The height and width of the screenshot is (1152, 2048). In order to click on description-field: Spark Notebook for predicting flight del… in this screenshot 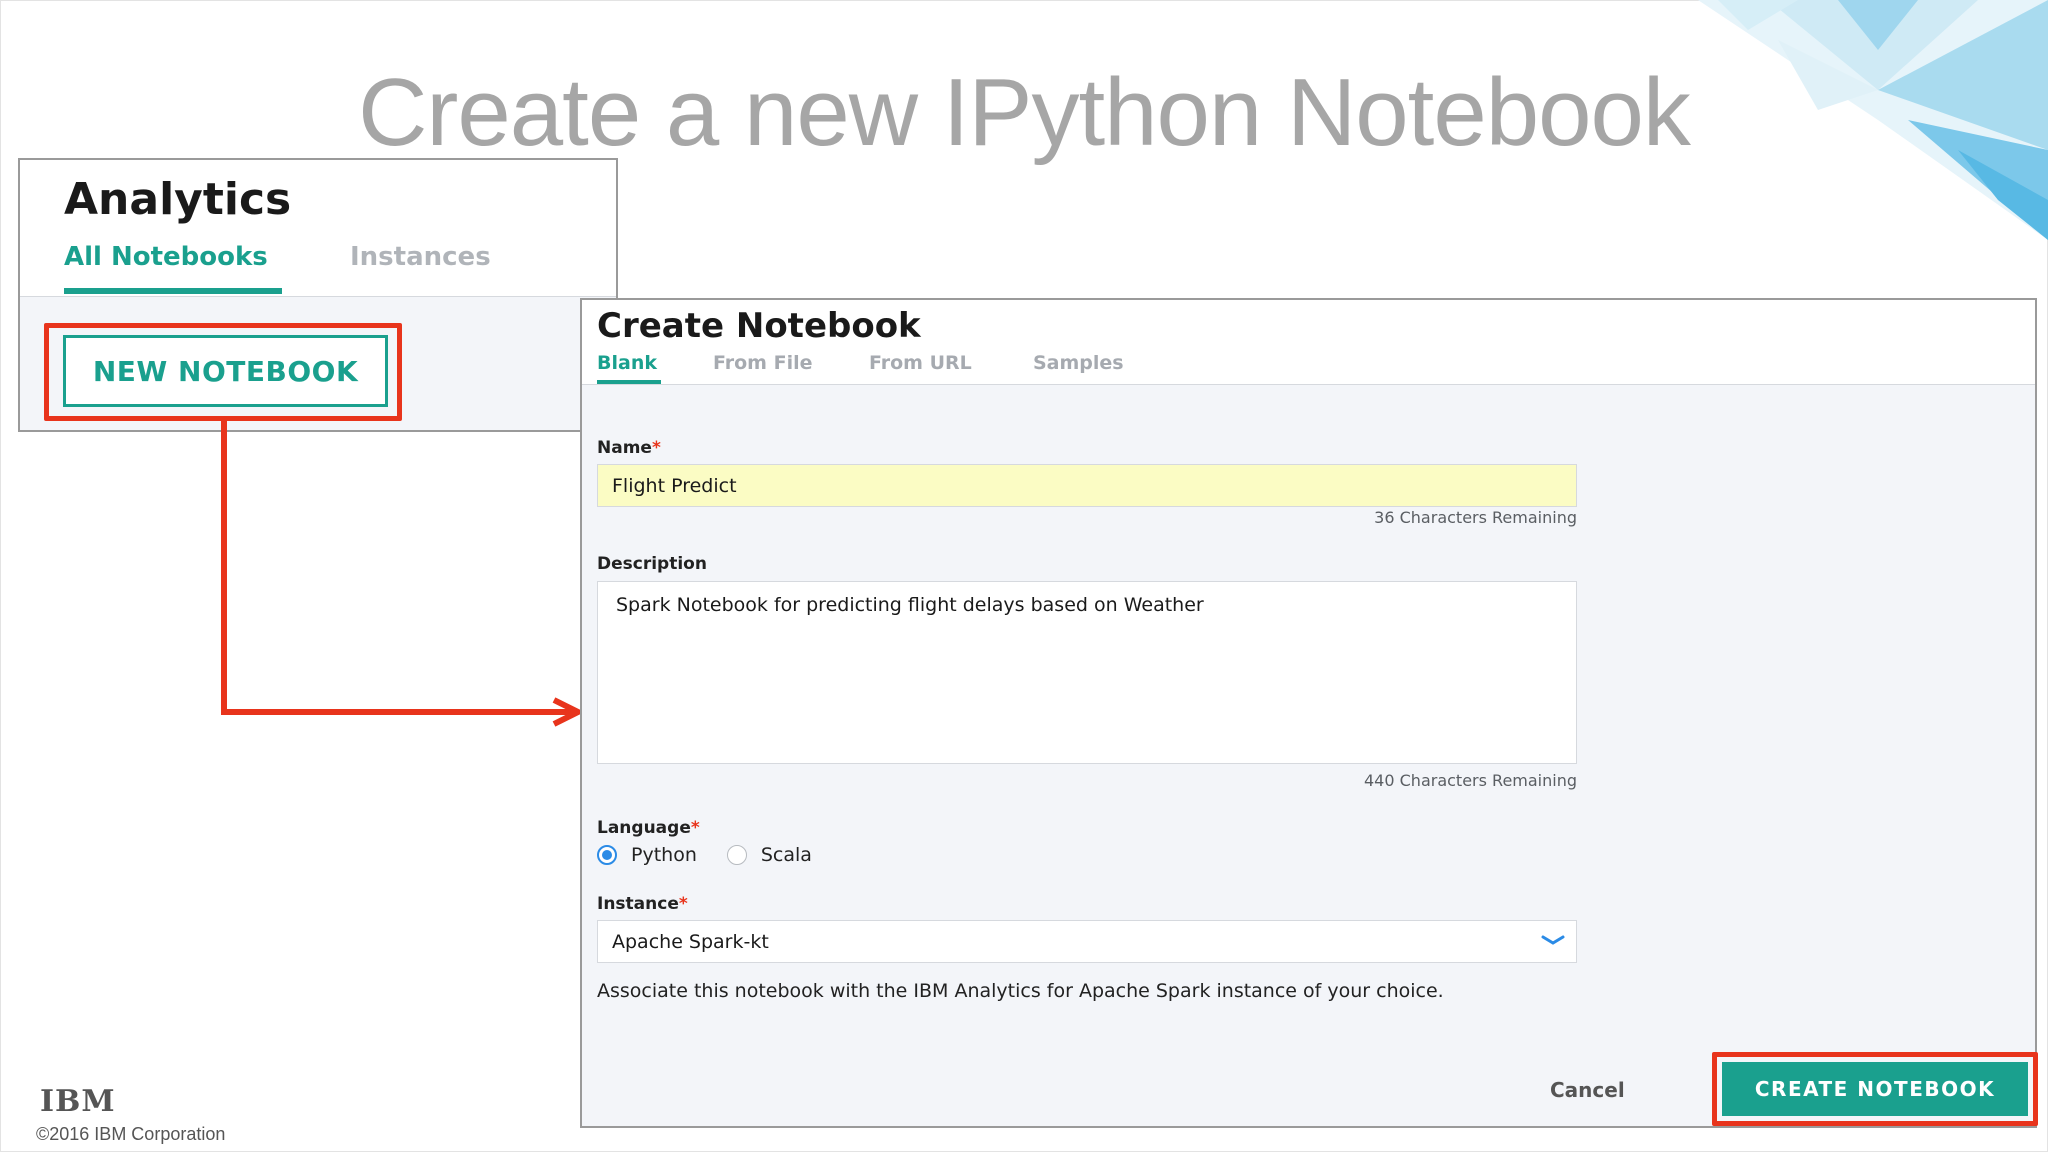, I will do `click(1087, 672)`.